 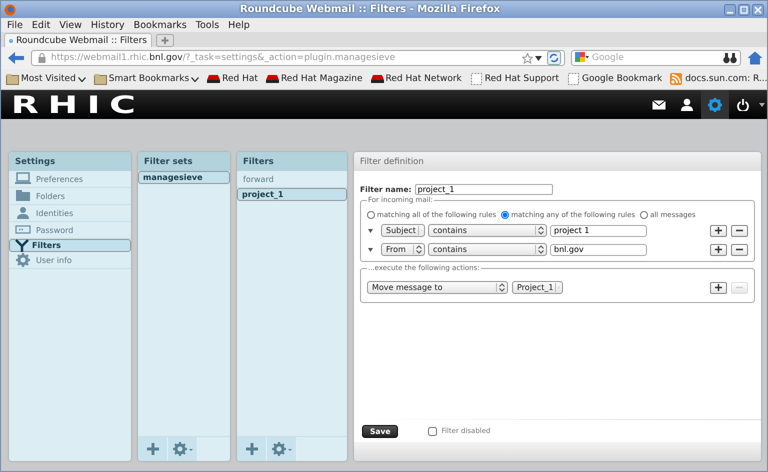 What do you see at coordinates (70, 161) in the screenshot?
I see `panel-title: Settings` at bounding box center [70, 161].